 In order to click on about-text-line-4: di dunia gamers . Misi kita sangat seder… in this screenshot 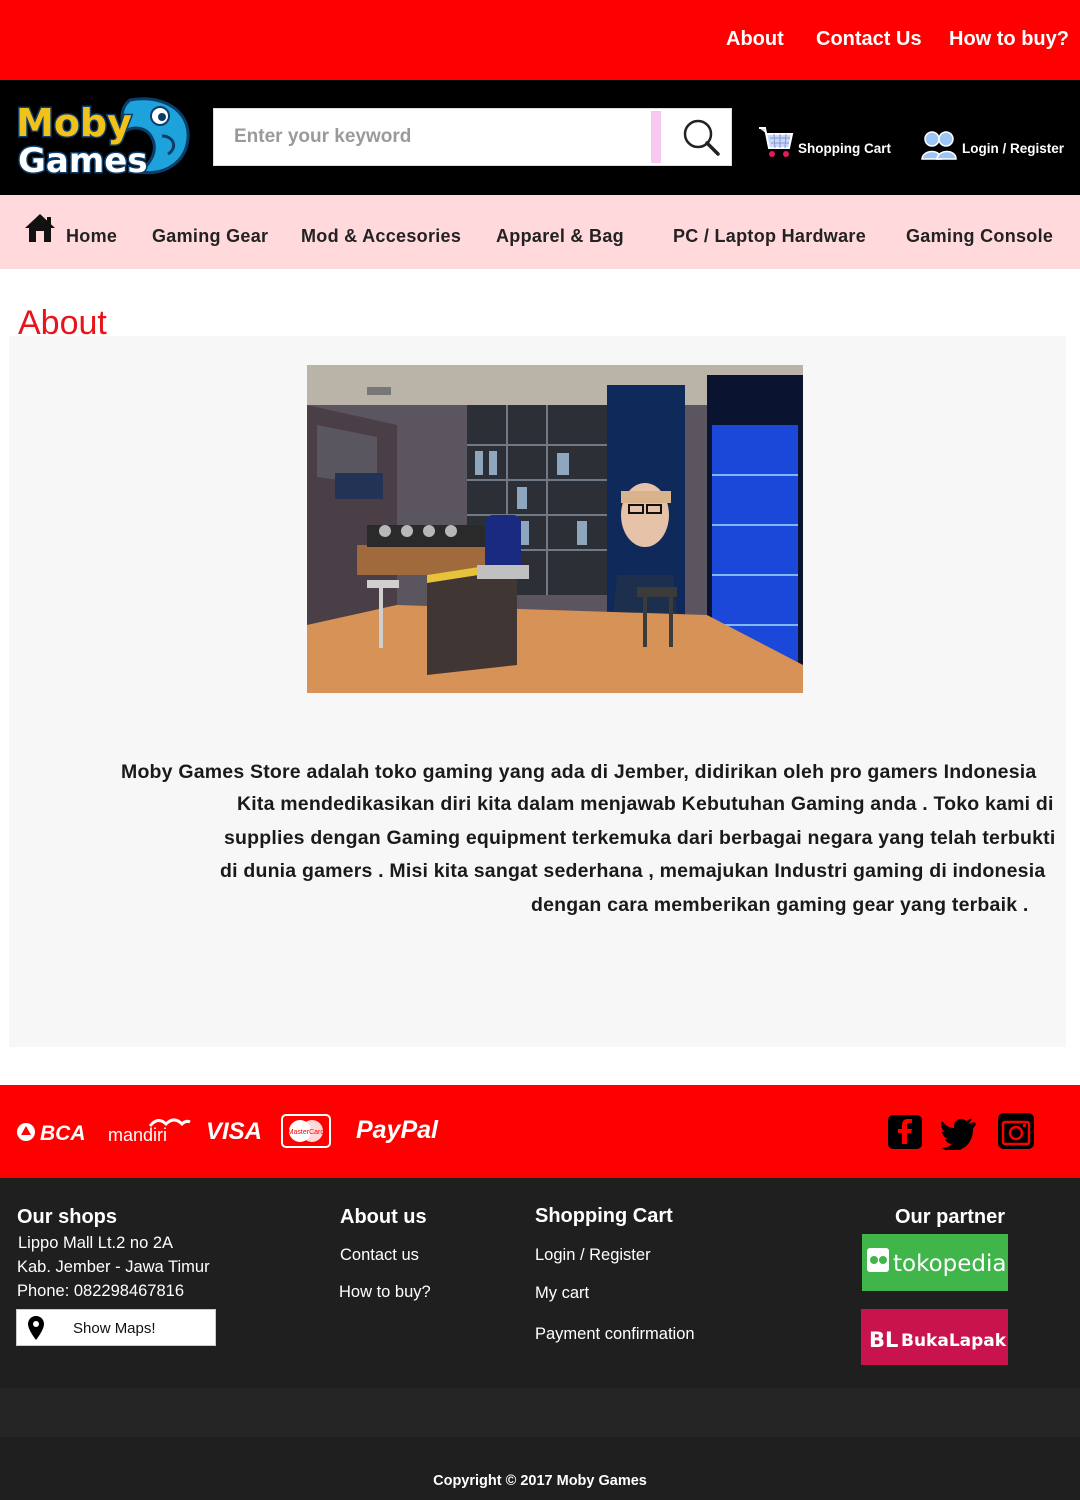, I will do `click(633, 871)`.